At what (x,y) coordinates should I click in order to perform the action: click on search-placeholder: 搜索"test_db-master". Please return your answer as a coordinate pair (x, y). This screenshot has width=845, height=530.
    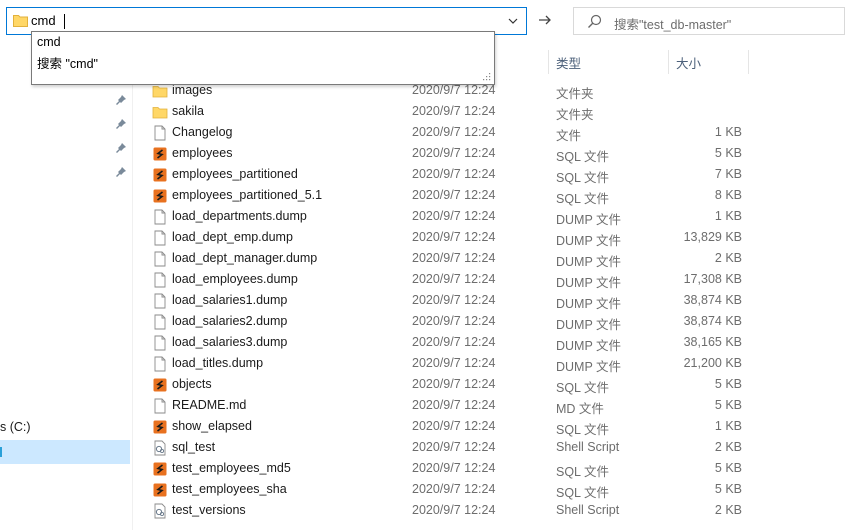
    Looking at the image, I should click on (673, 25).